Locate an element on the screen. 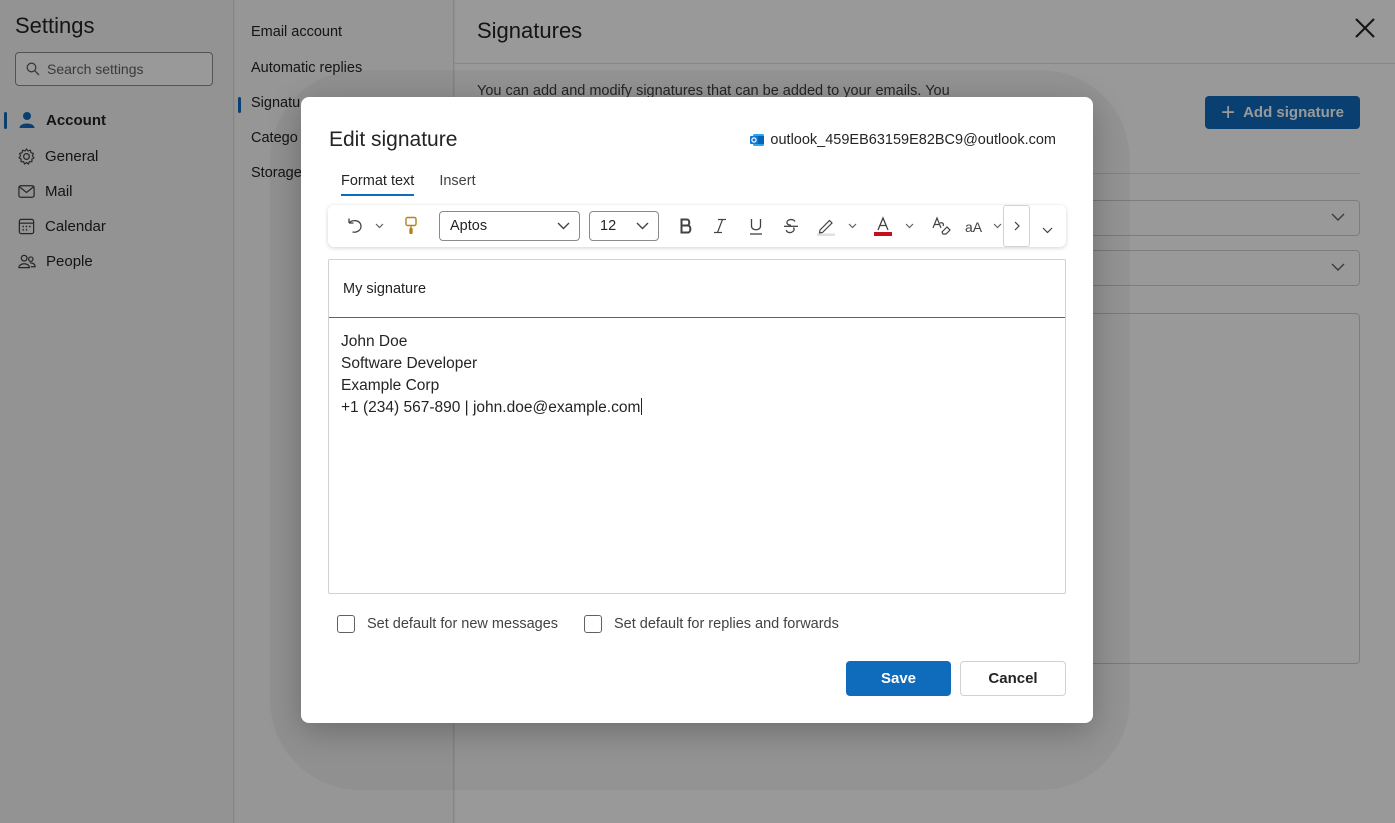 The width and height of the screenshot is (1395, 823). bold-icon is located at coordinates (686, 226).